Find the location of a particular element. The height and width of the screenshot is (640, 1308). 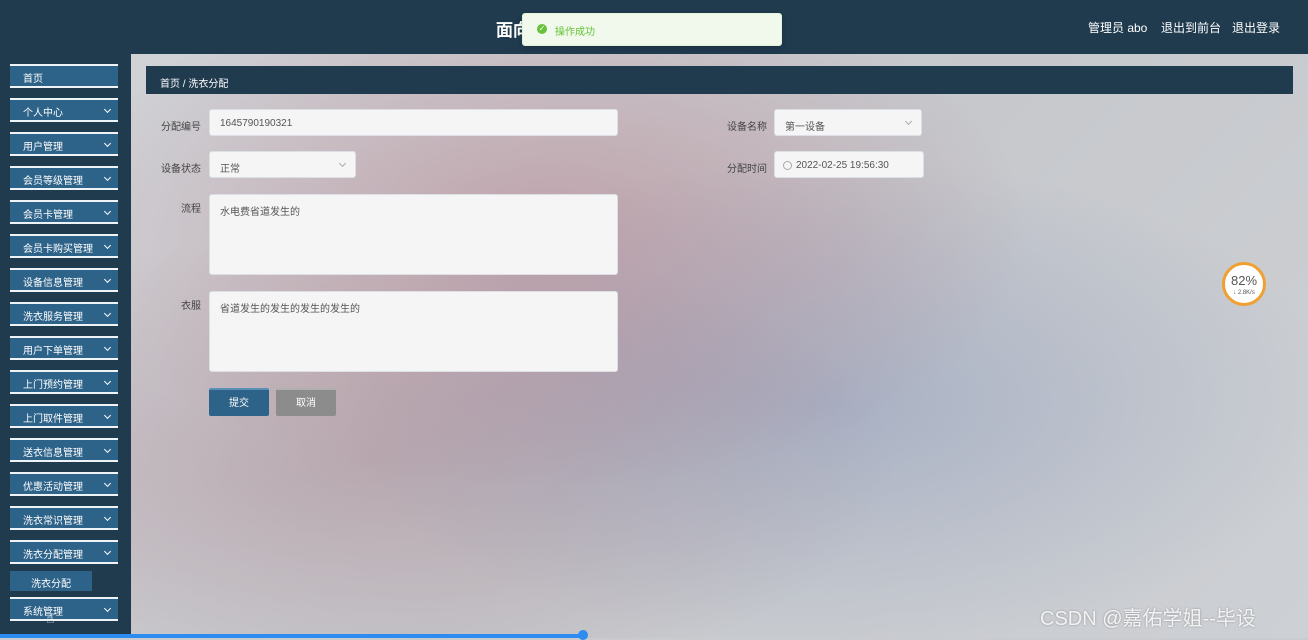

process-textarea: 水电费省道发生的 is located at coordinates (413, 234).